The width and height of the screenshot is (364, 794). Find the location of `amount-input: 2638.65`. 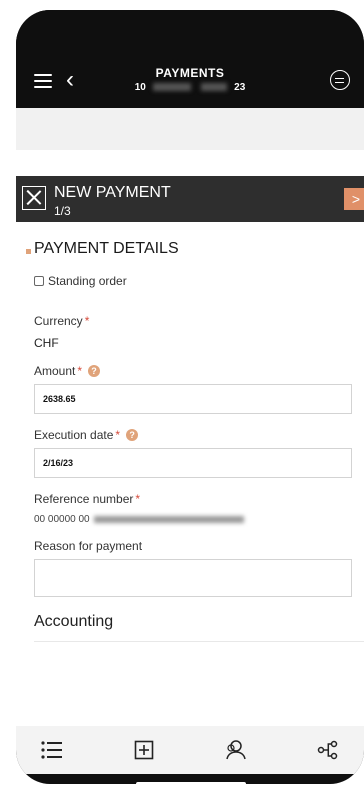

amount-input: 2638.65 is located at coordinates (193, 399).